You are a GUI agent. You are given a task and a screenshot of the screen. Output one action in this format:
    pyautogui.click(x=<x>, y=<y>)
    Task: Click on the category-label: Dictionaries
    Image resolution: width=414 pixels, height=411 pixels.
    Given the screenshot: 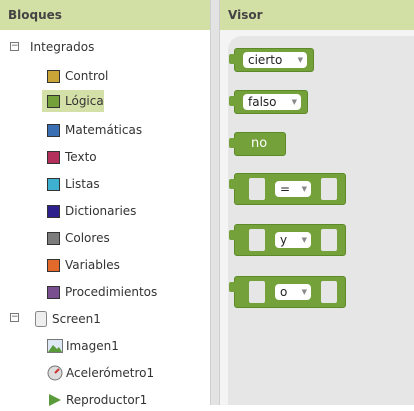 What is the action you would take?
    pyautogui.click(x=101, y=211)
    